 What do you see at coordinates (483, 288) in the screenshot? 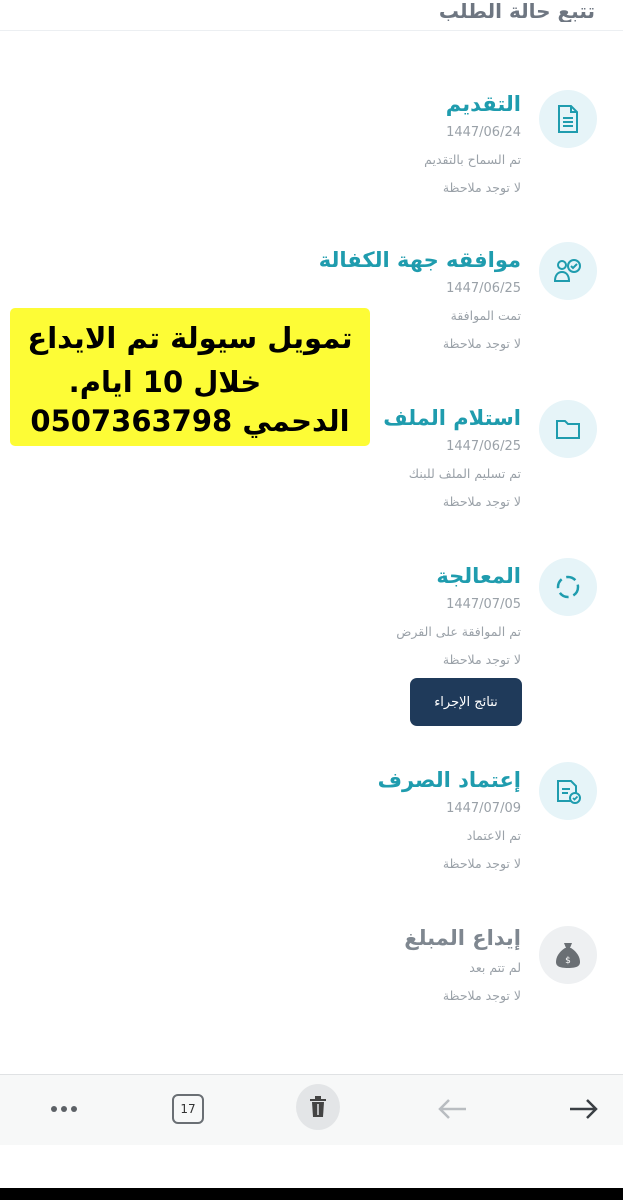
I see `step-date: 1447/06/25` at bounding box center [483, 288].